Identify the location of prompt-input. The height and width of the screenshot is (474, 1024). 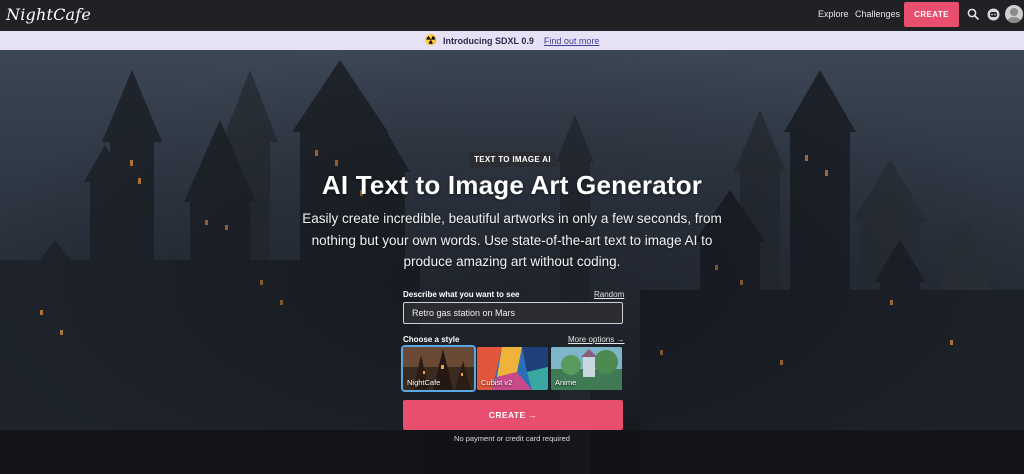
(513, 313).